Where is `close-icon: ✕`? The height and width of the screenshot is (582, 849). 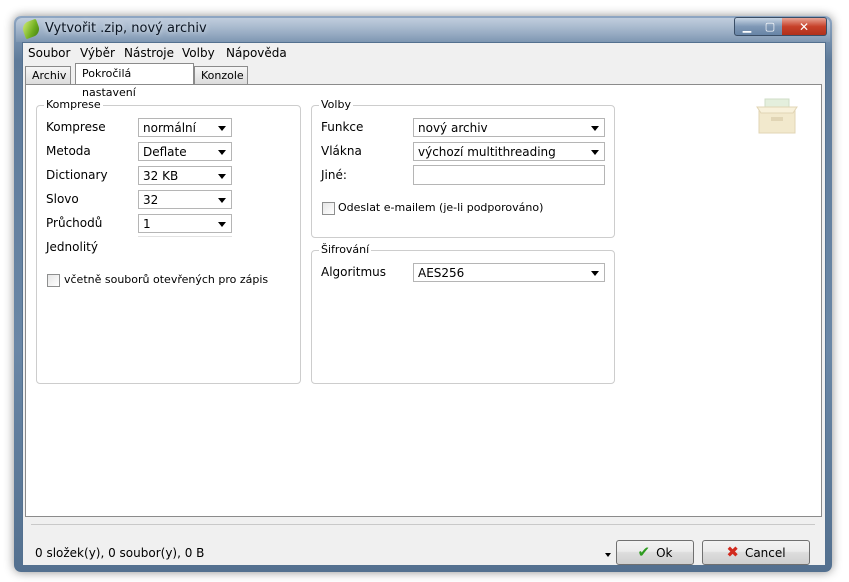 close-icon: ✕ is located at coordinates (804, 26).